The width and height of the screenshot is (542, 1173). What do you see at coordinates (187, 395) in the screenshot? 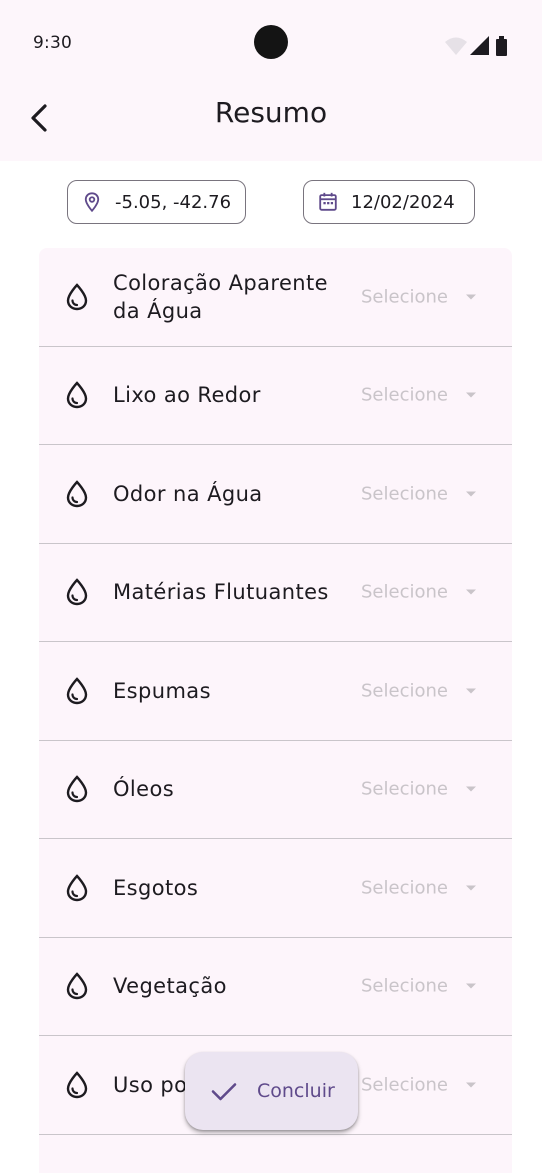
I see `item-label: Lixo ao Redor` at bounding box center [187, 395].